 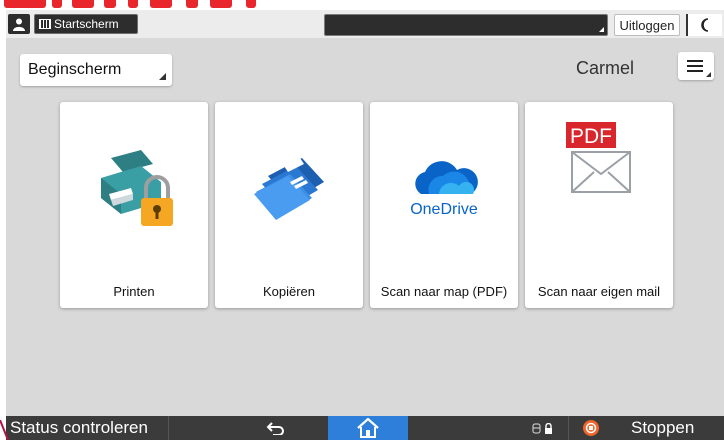 I want to click on start-screen-label: Startscherm, so click(x=86, y=24).